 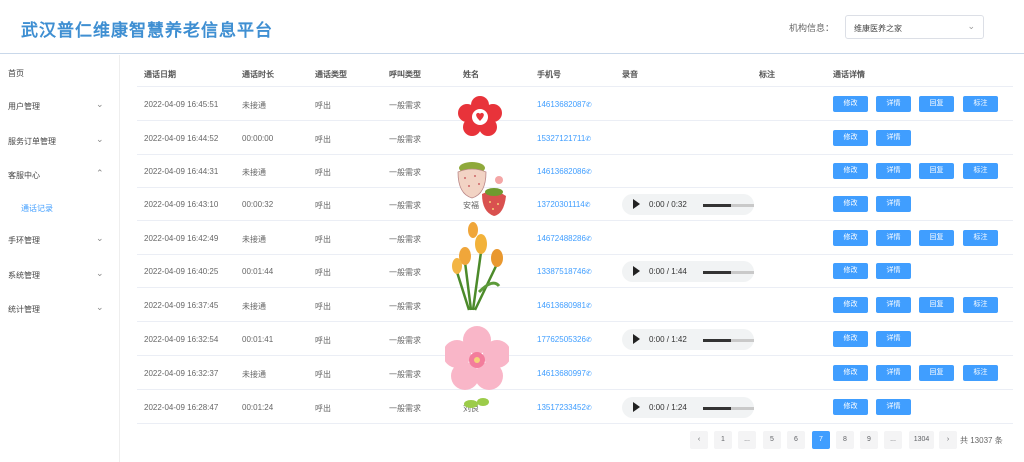 I want to click on sidebar-item-service-center: 客服中心 ⌃, so click(x=59, y=175).